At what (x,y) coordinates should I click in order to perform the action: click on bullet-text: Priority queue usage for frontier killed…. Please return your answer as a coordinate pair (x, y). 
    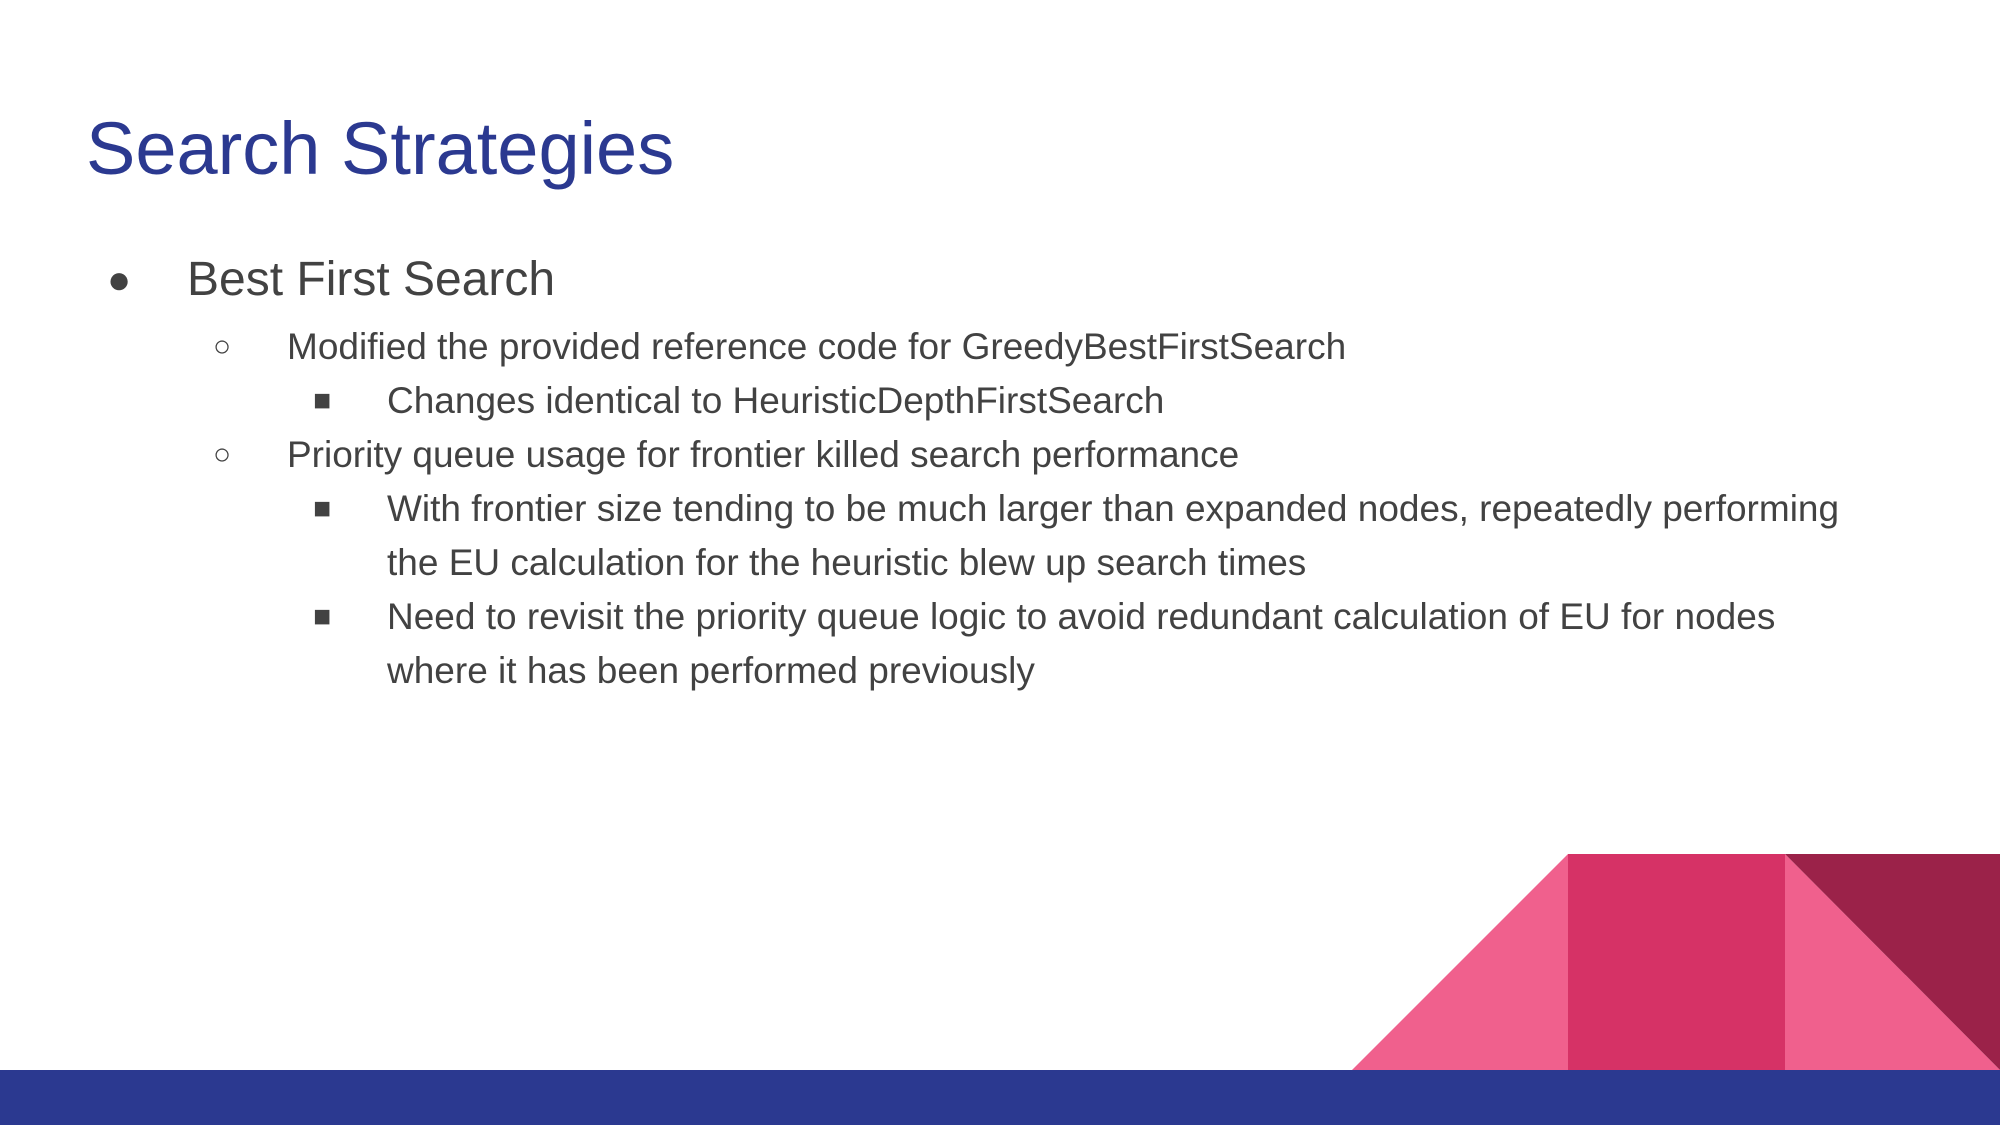
    Looking at the image, I should click on (763, 454).